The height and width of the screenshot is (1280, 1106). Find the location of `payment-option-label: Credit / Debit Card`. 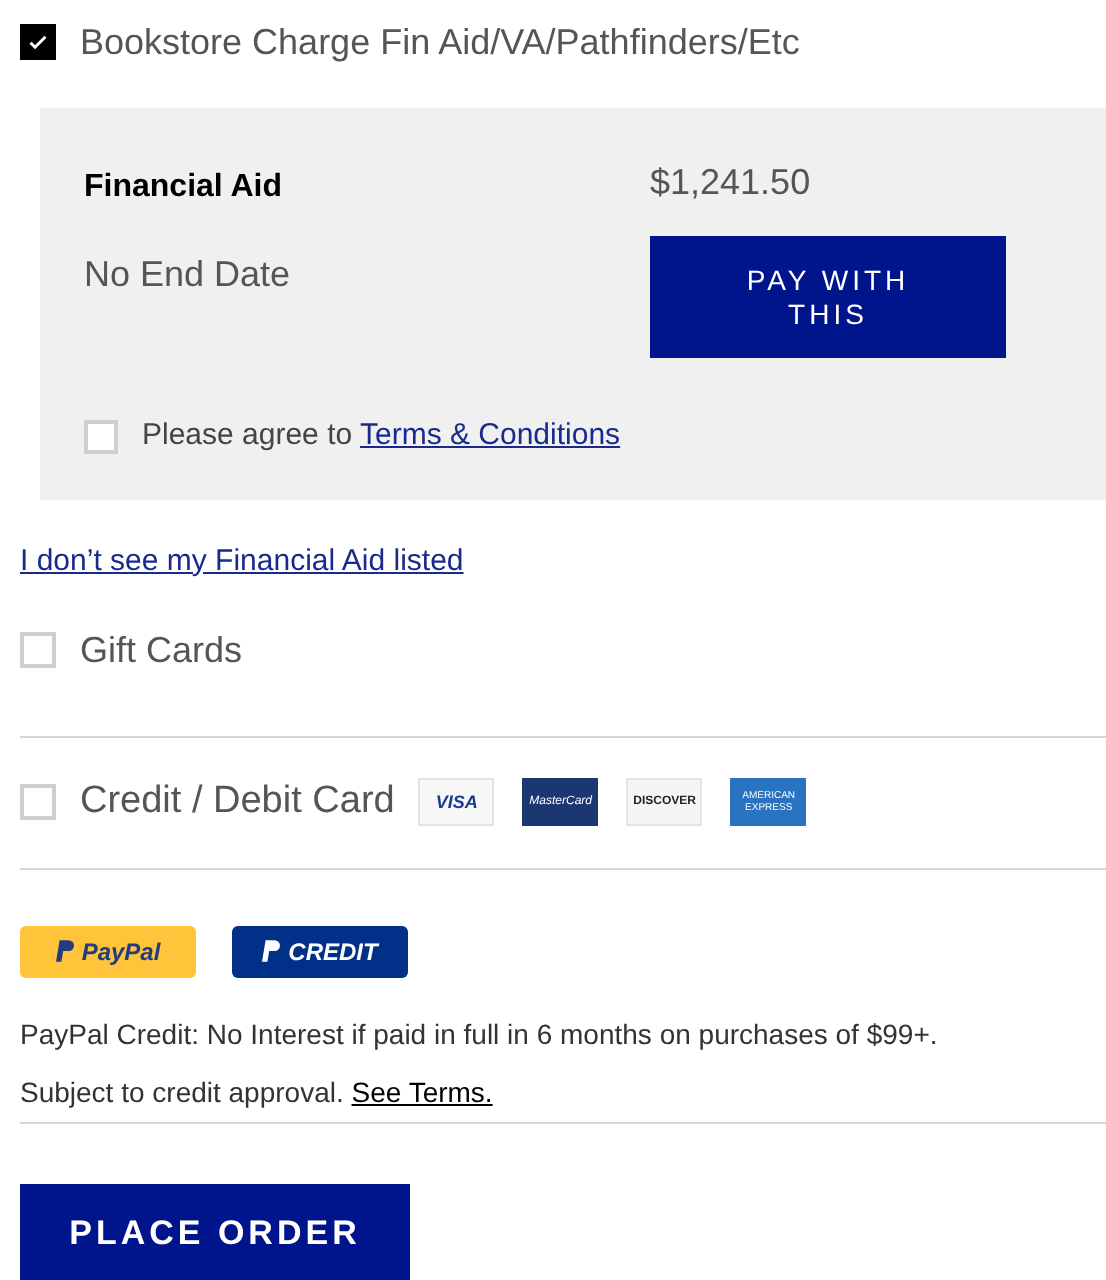

payment-option-label: Credit / Debit Card is located at coordinates (237, 802).